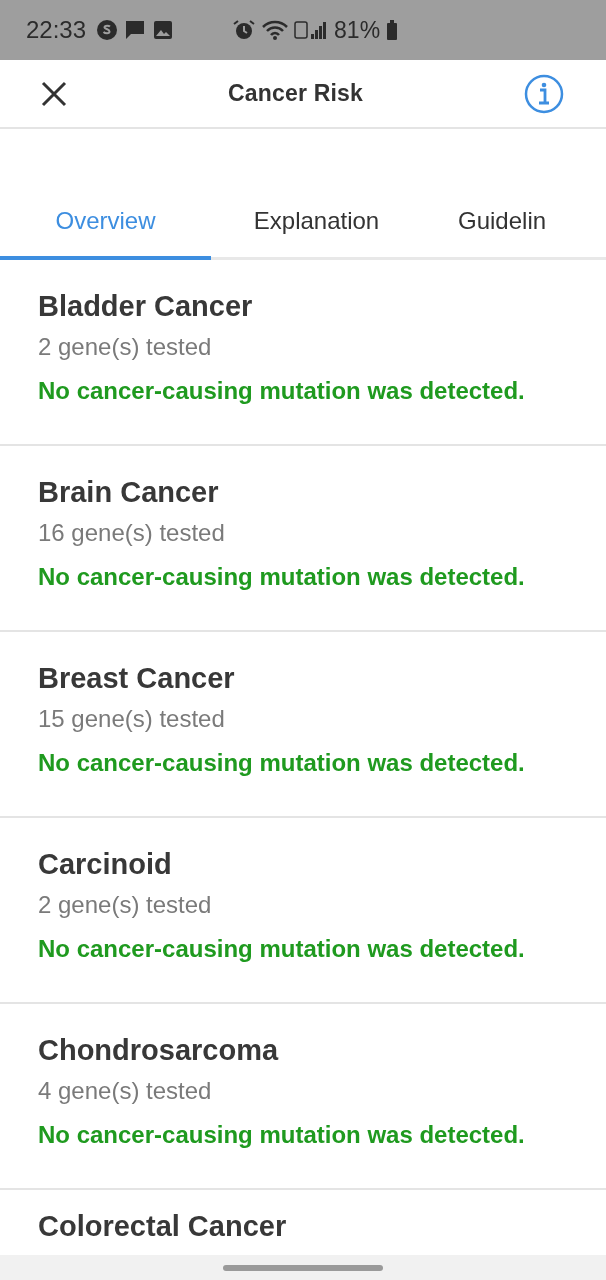 The image size is (606, 1280). What do you see at coordinates (162, 1226) in the screenshot?
I see `cancer-type: Colorectal Cancer` at bounding box center [162, 1226].